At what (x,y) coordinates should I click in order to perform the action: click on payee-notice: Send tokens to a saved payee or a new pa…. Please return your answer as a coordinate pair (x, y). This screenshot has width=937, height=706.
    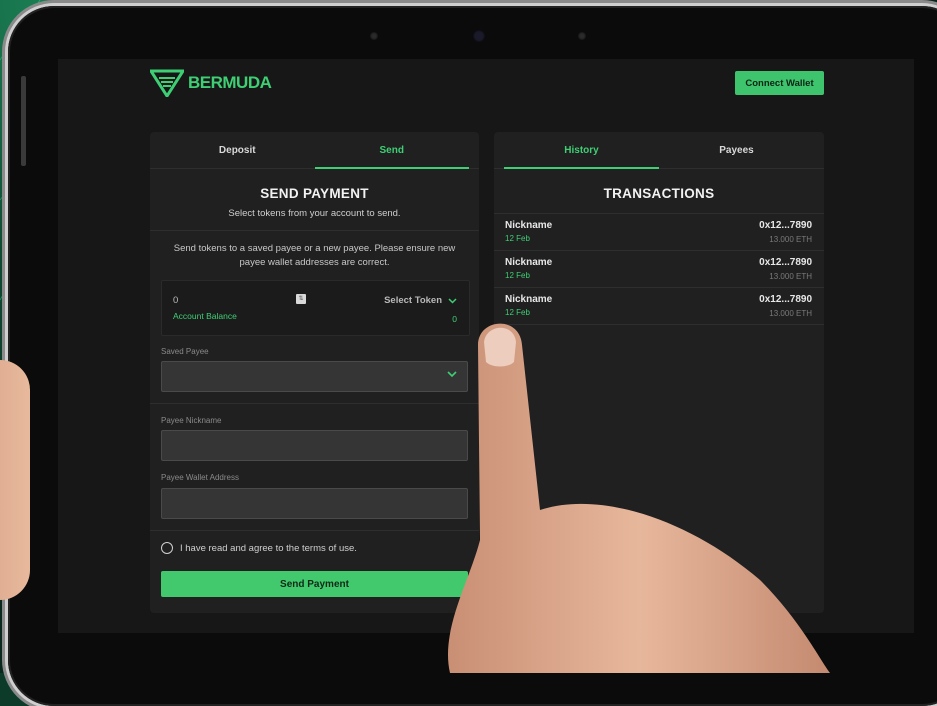
    Looking at the image, I should click on (314, 255).